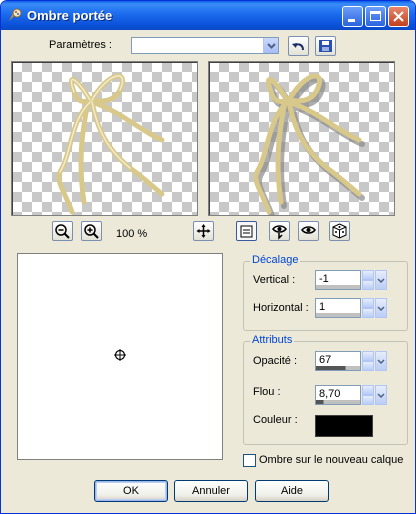 Image resolution: width=416 pixels, height=514 pixels. What do you see at coordinates (281, 308) in the screenshot?
I see `horizontal-label: Horizontal :` at bounding box center [281, 308].